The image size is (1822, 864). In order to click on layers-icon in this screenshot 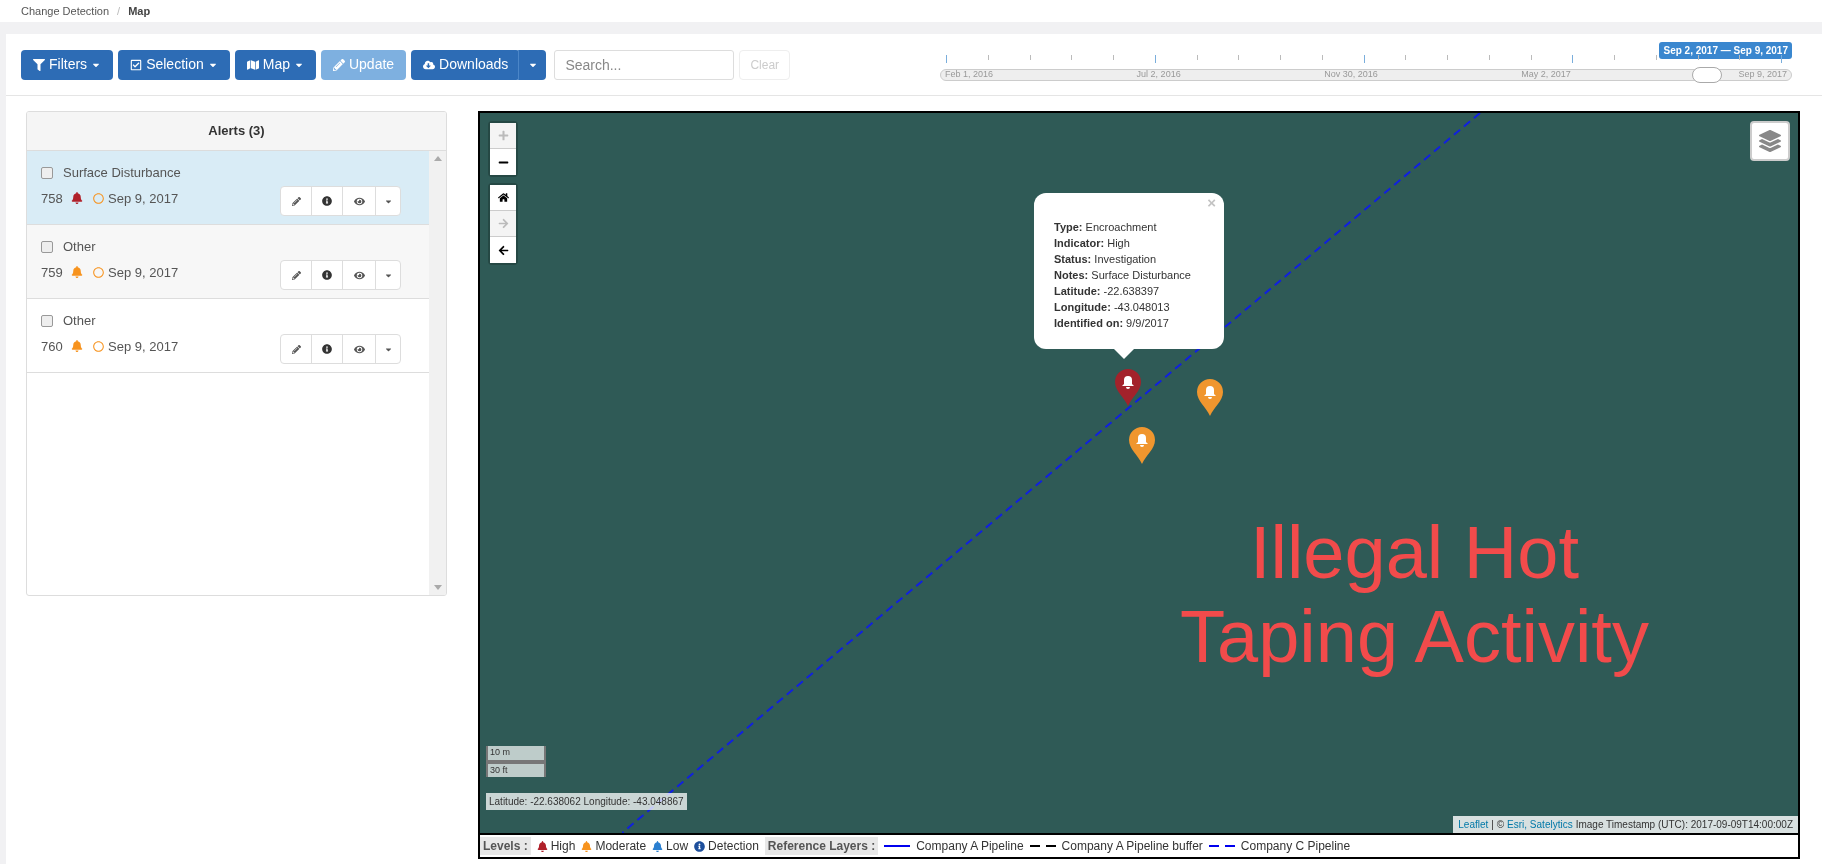, I will do `click(1770, 141)`.